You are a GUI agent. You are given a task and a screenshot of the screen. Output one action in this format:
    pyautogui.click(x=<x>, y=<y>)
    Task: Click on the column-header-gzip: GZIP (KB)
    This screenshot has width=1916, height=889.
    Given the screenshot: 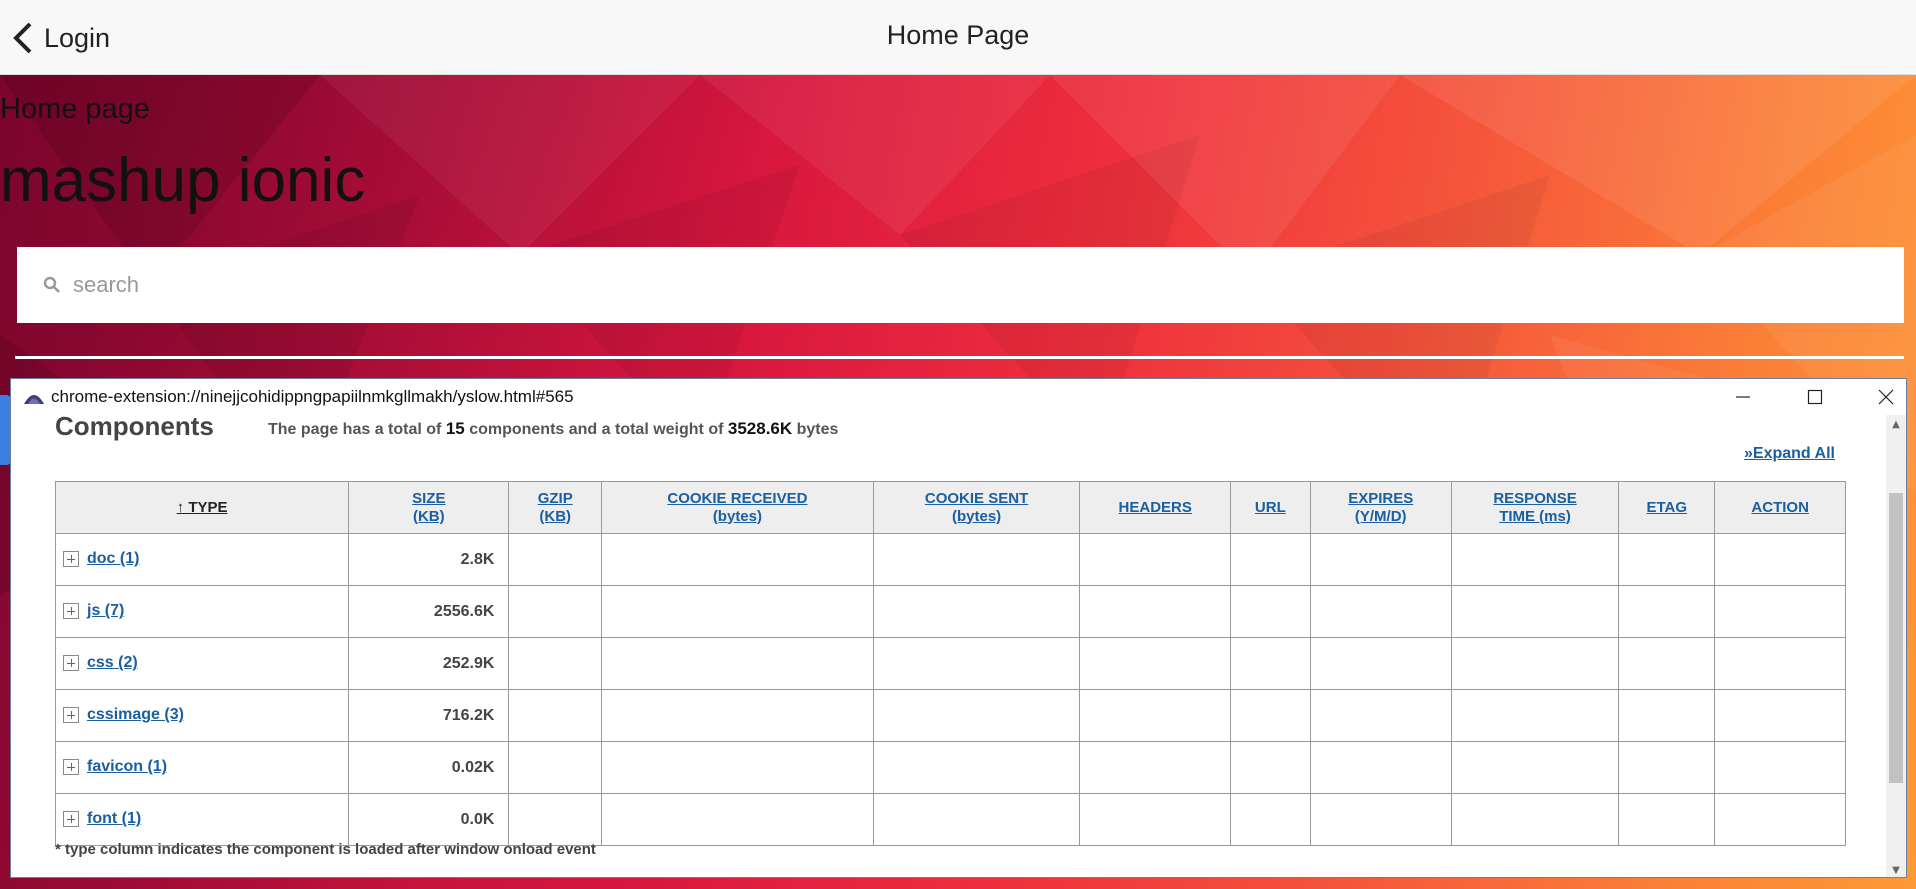 What is the action you would take?
    pyautogui.click(x=555, y=507)
    